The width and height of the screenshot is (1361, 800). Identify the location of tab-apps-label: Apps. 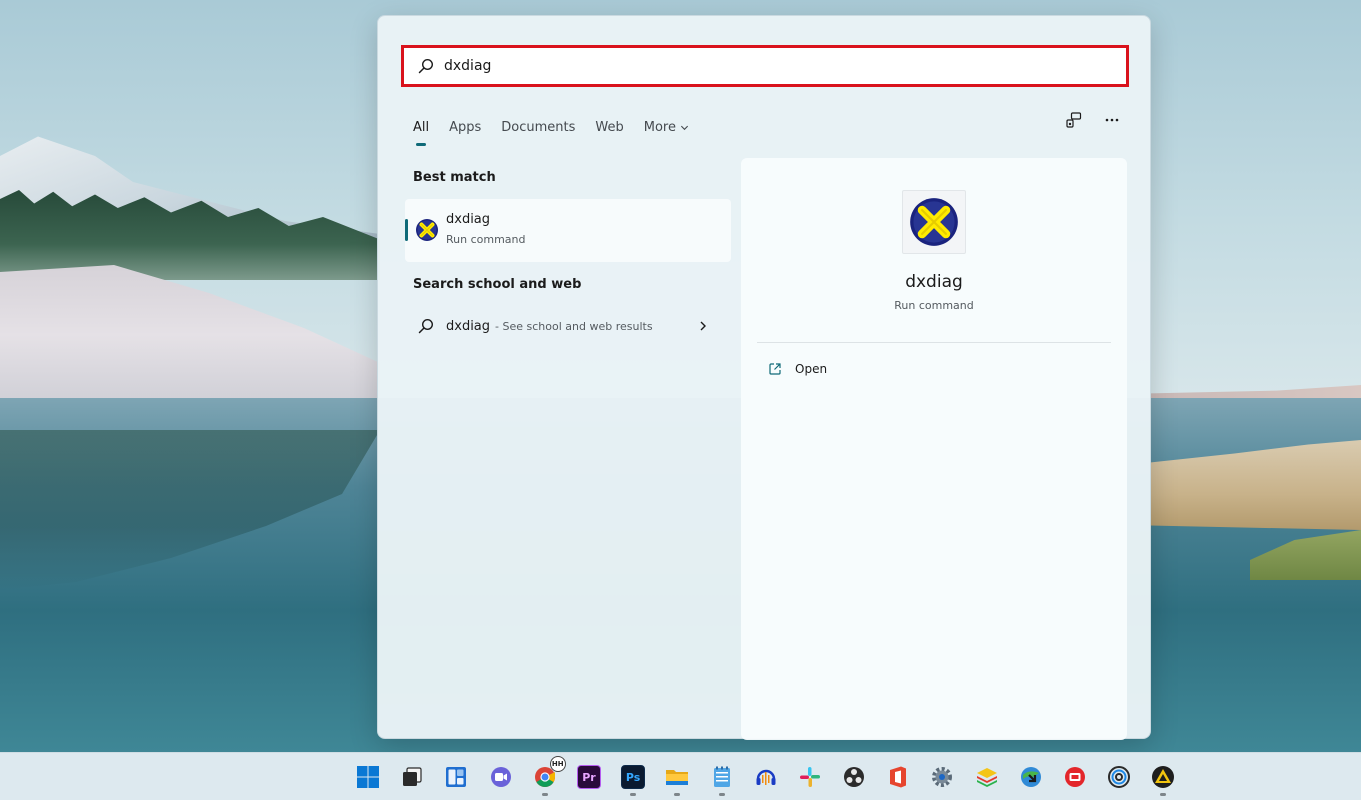
(465, 127).